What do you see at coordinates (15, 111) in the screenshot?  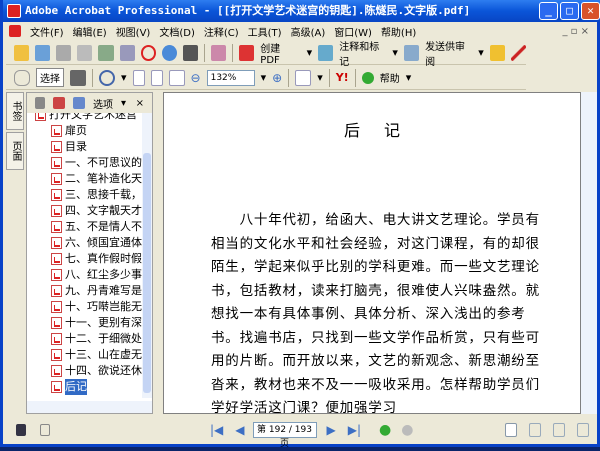 I see `tab-bookmarks: 书签` at bounding box center [15, 111].